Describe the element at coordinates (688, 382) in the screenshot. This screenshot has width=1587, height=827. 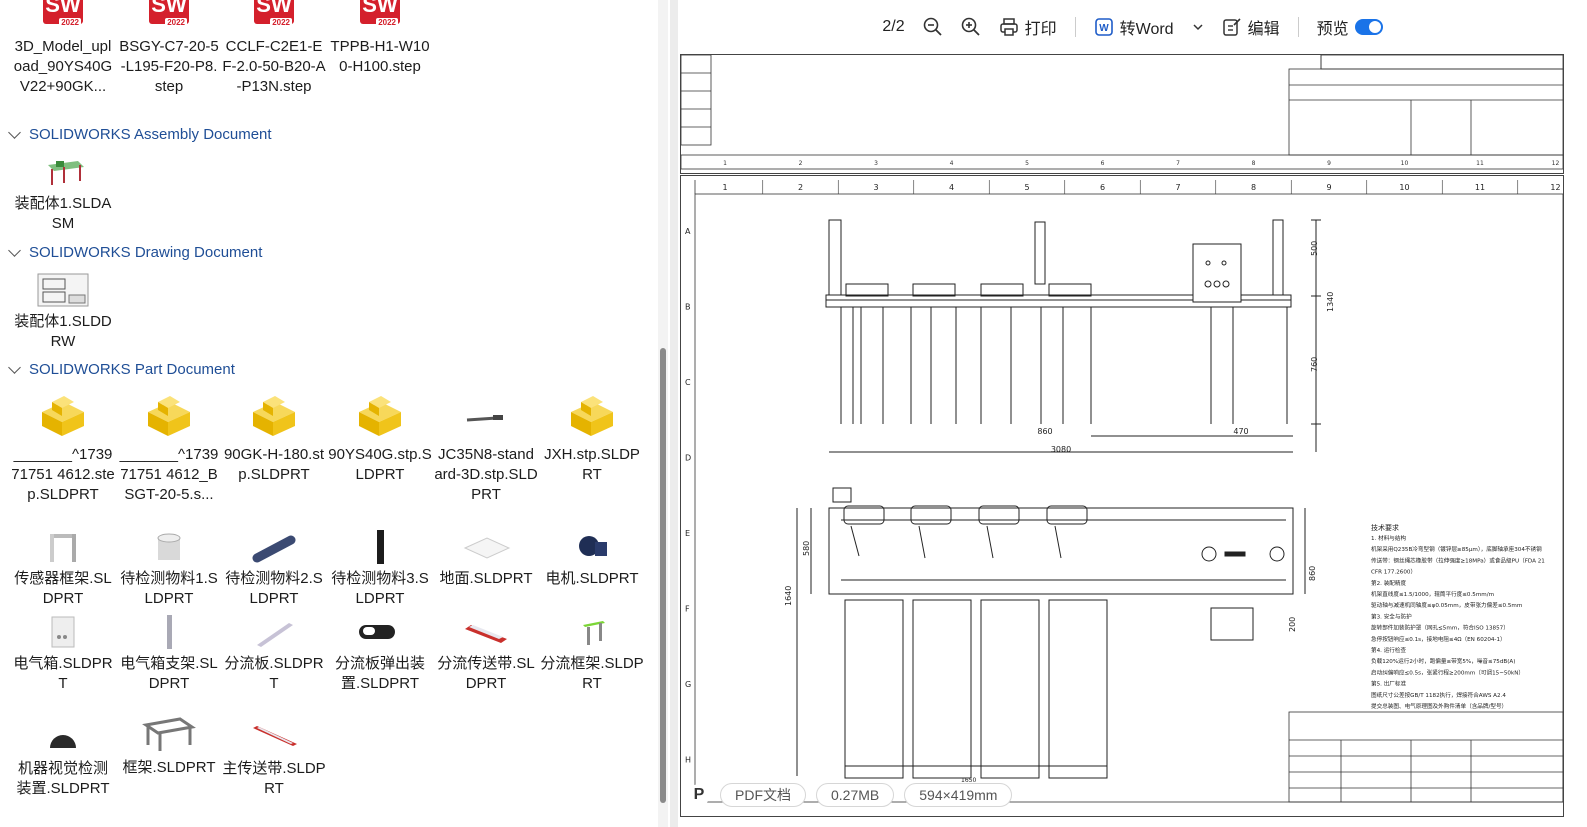
I see `grid-row-label: C` at that location.